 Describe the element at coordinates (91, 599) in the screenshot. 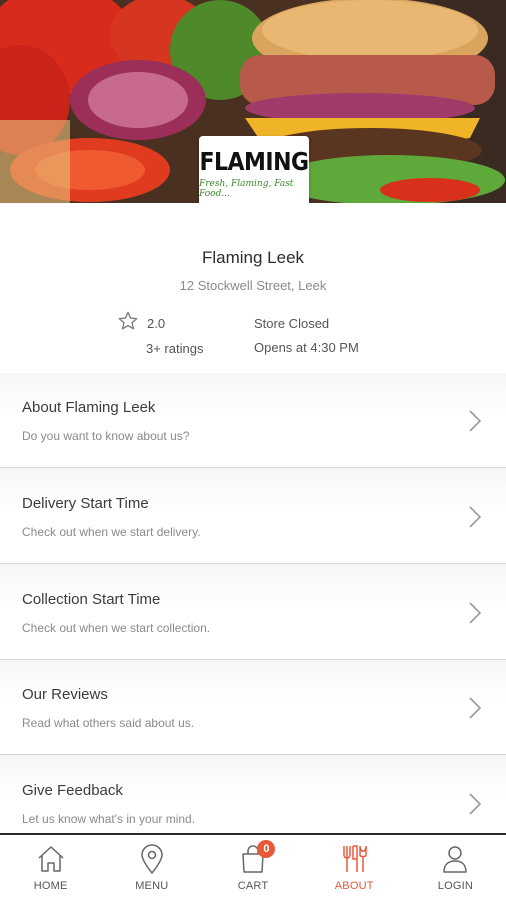

I see `menu-item-title: Collection Start Time` at that location.